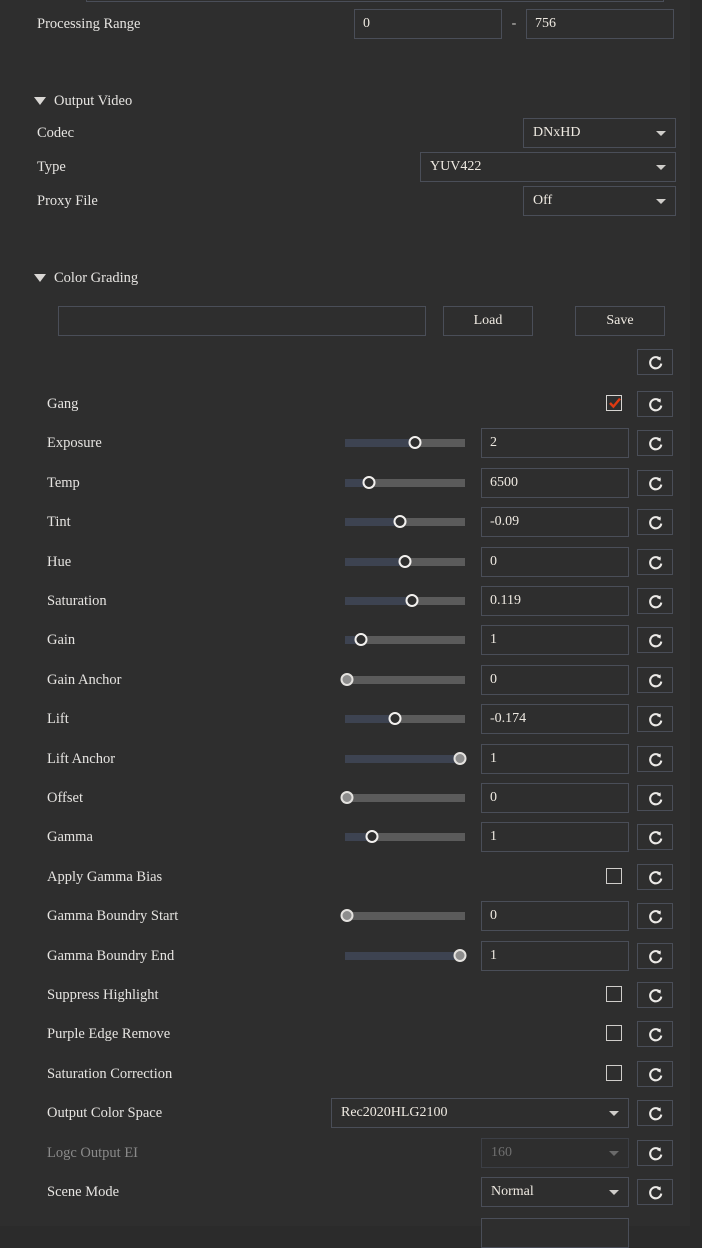  I want to click on reset-gamma-button, so click(655, 837).